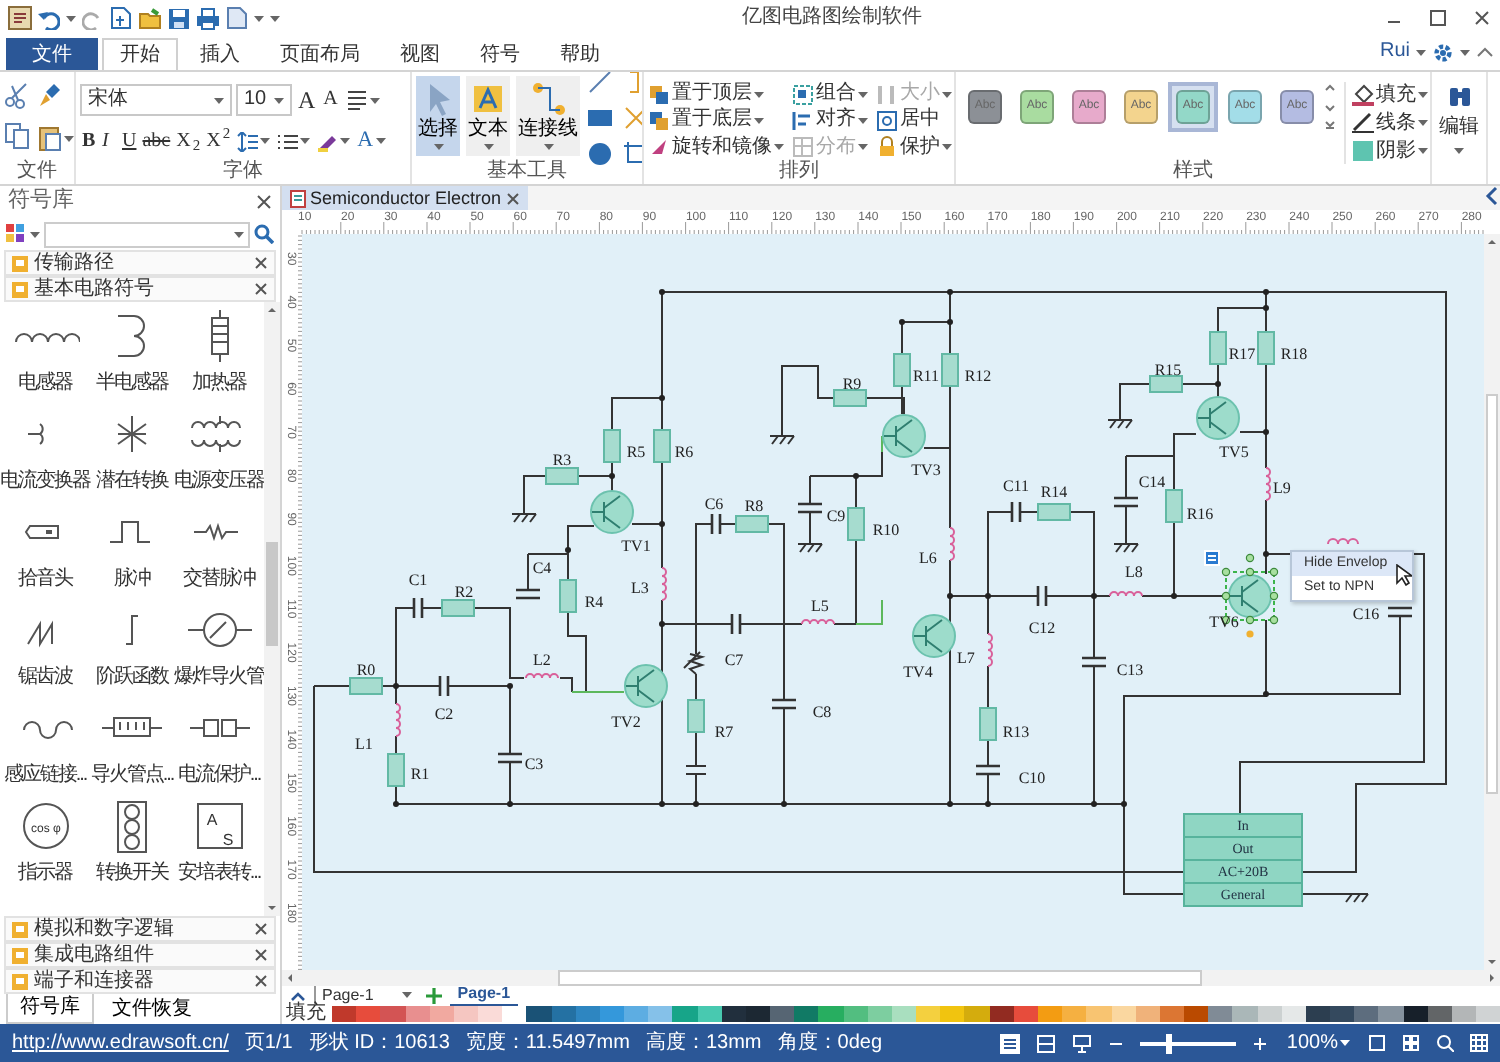 The width and height of the screenshot is (1500, 1062). I want to click on symbol-label: 指示器, so click(45, 874).